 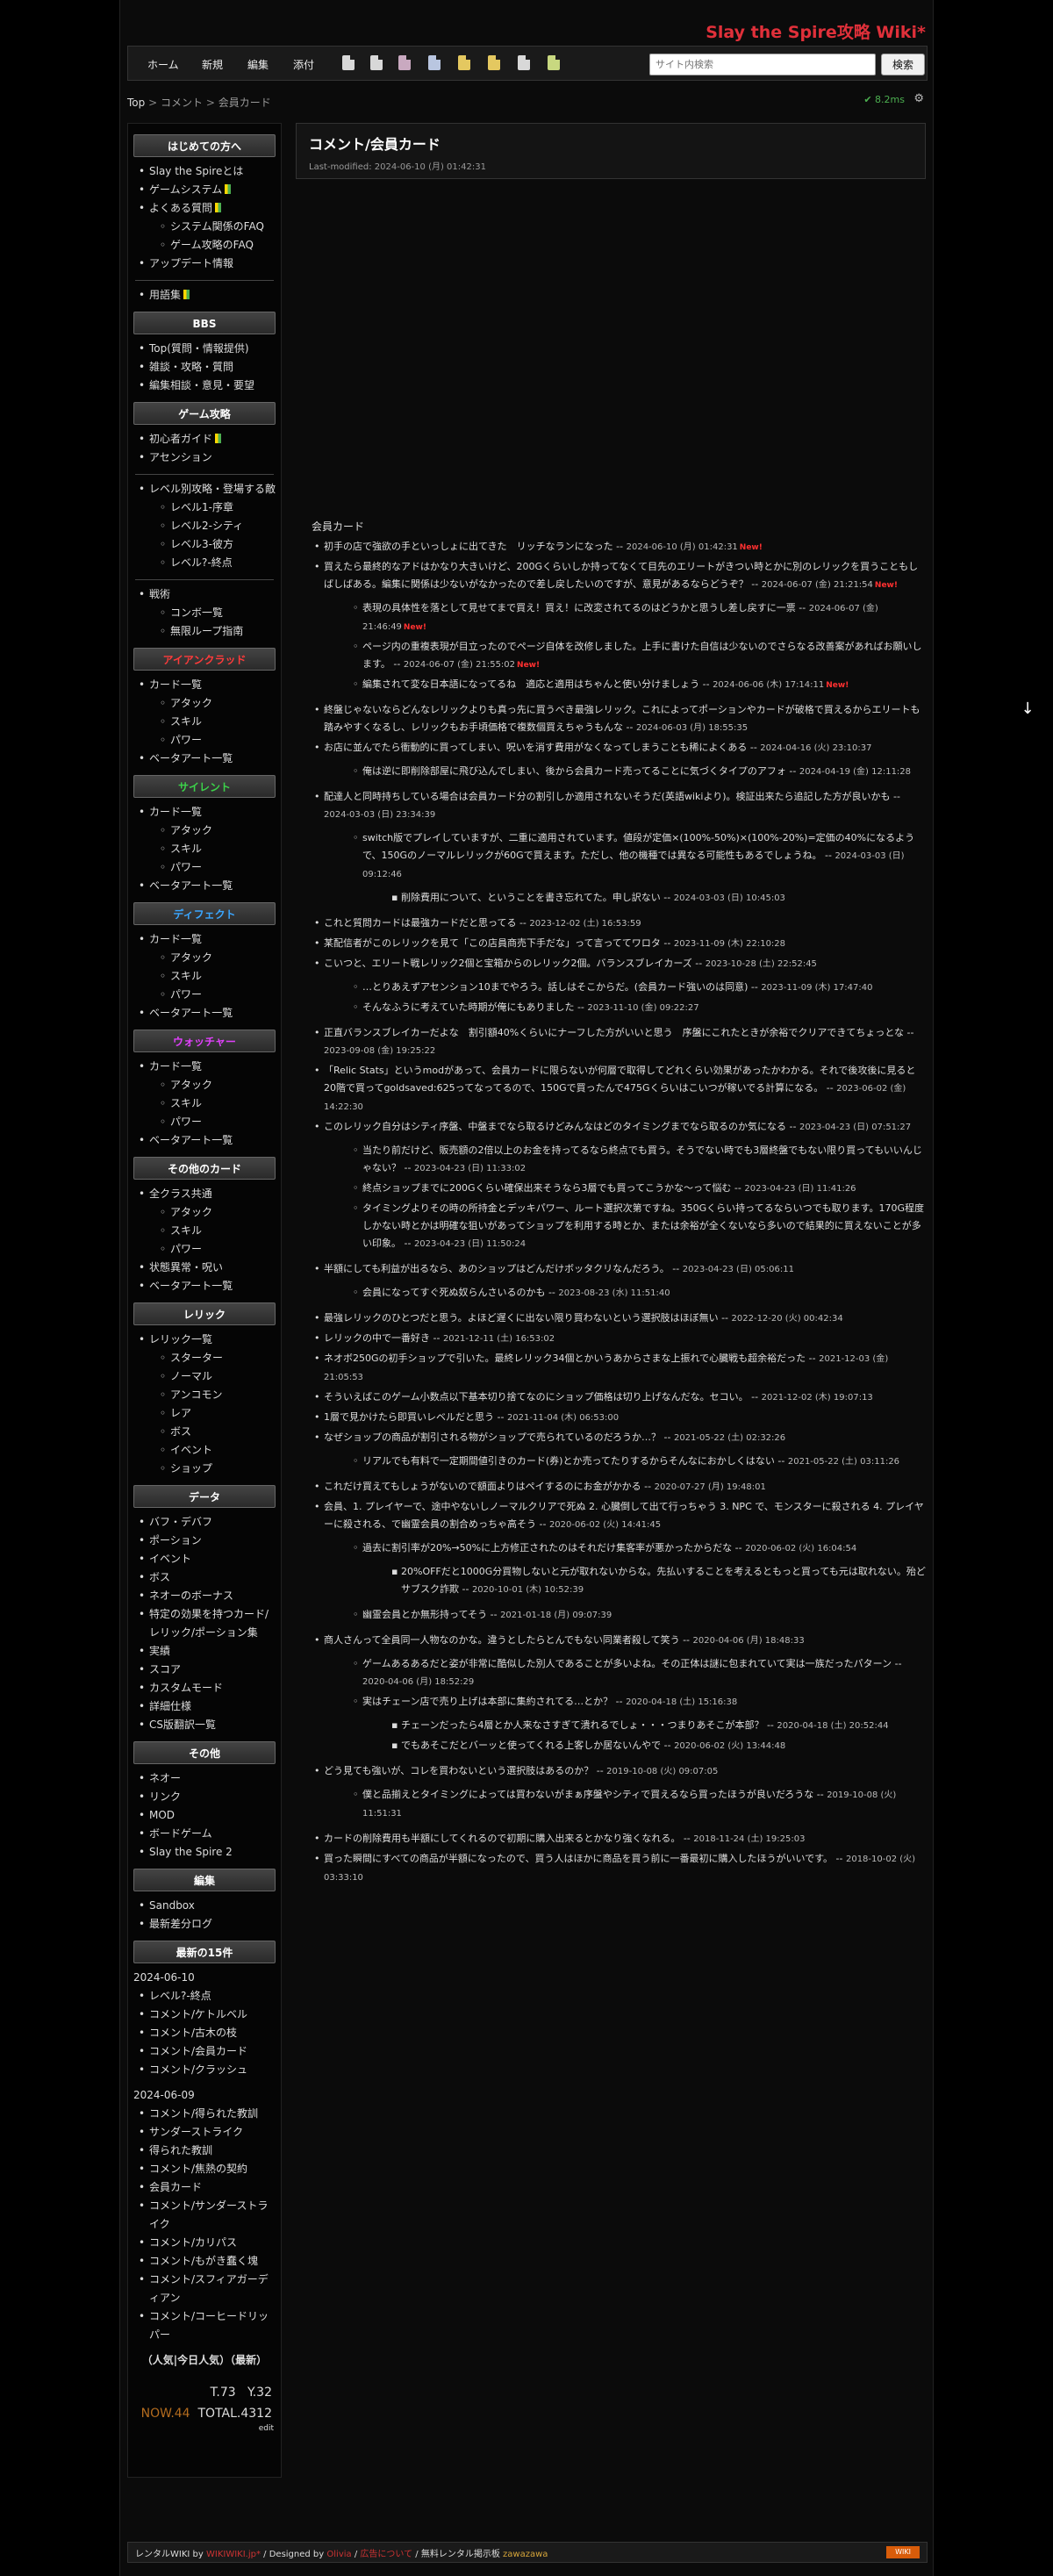 What do you see at coordinates (762, 64) in the screenshot?
I see `search-input` at bounding box center [762, 64].